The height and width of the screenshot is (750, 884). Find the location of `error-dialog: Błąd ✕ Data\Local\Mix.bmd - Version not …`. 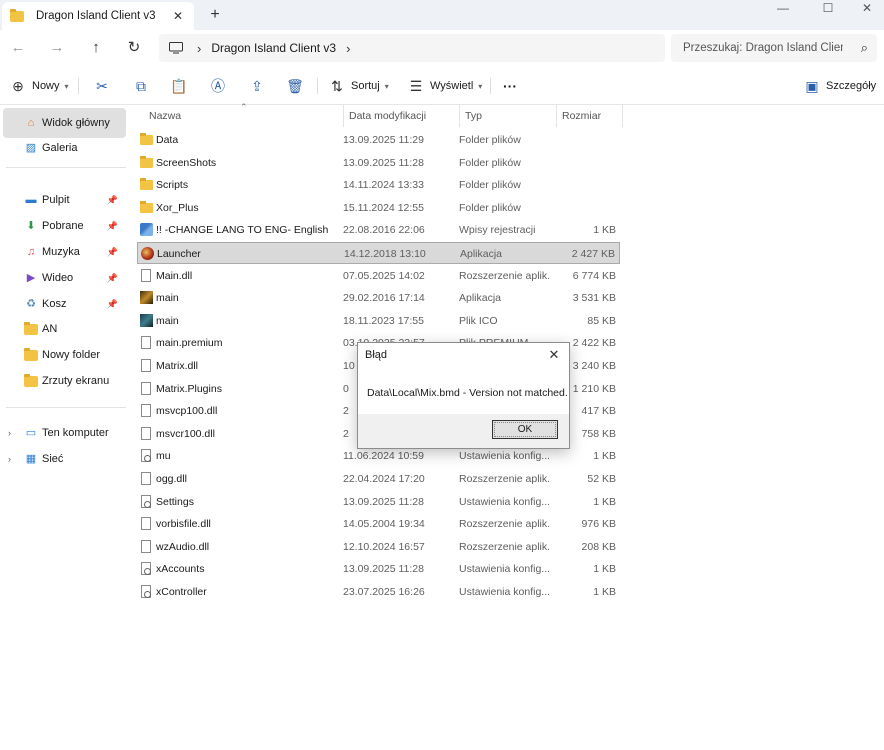

error-dialog: Błąd ✕ Data\Local\Mix.bmd - Version not … is located at coordinates (463, 395).